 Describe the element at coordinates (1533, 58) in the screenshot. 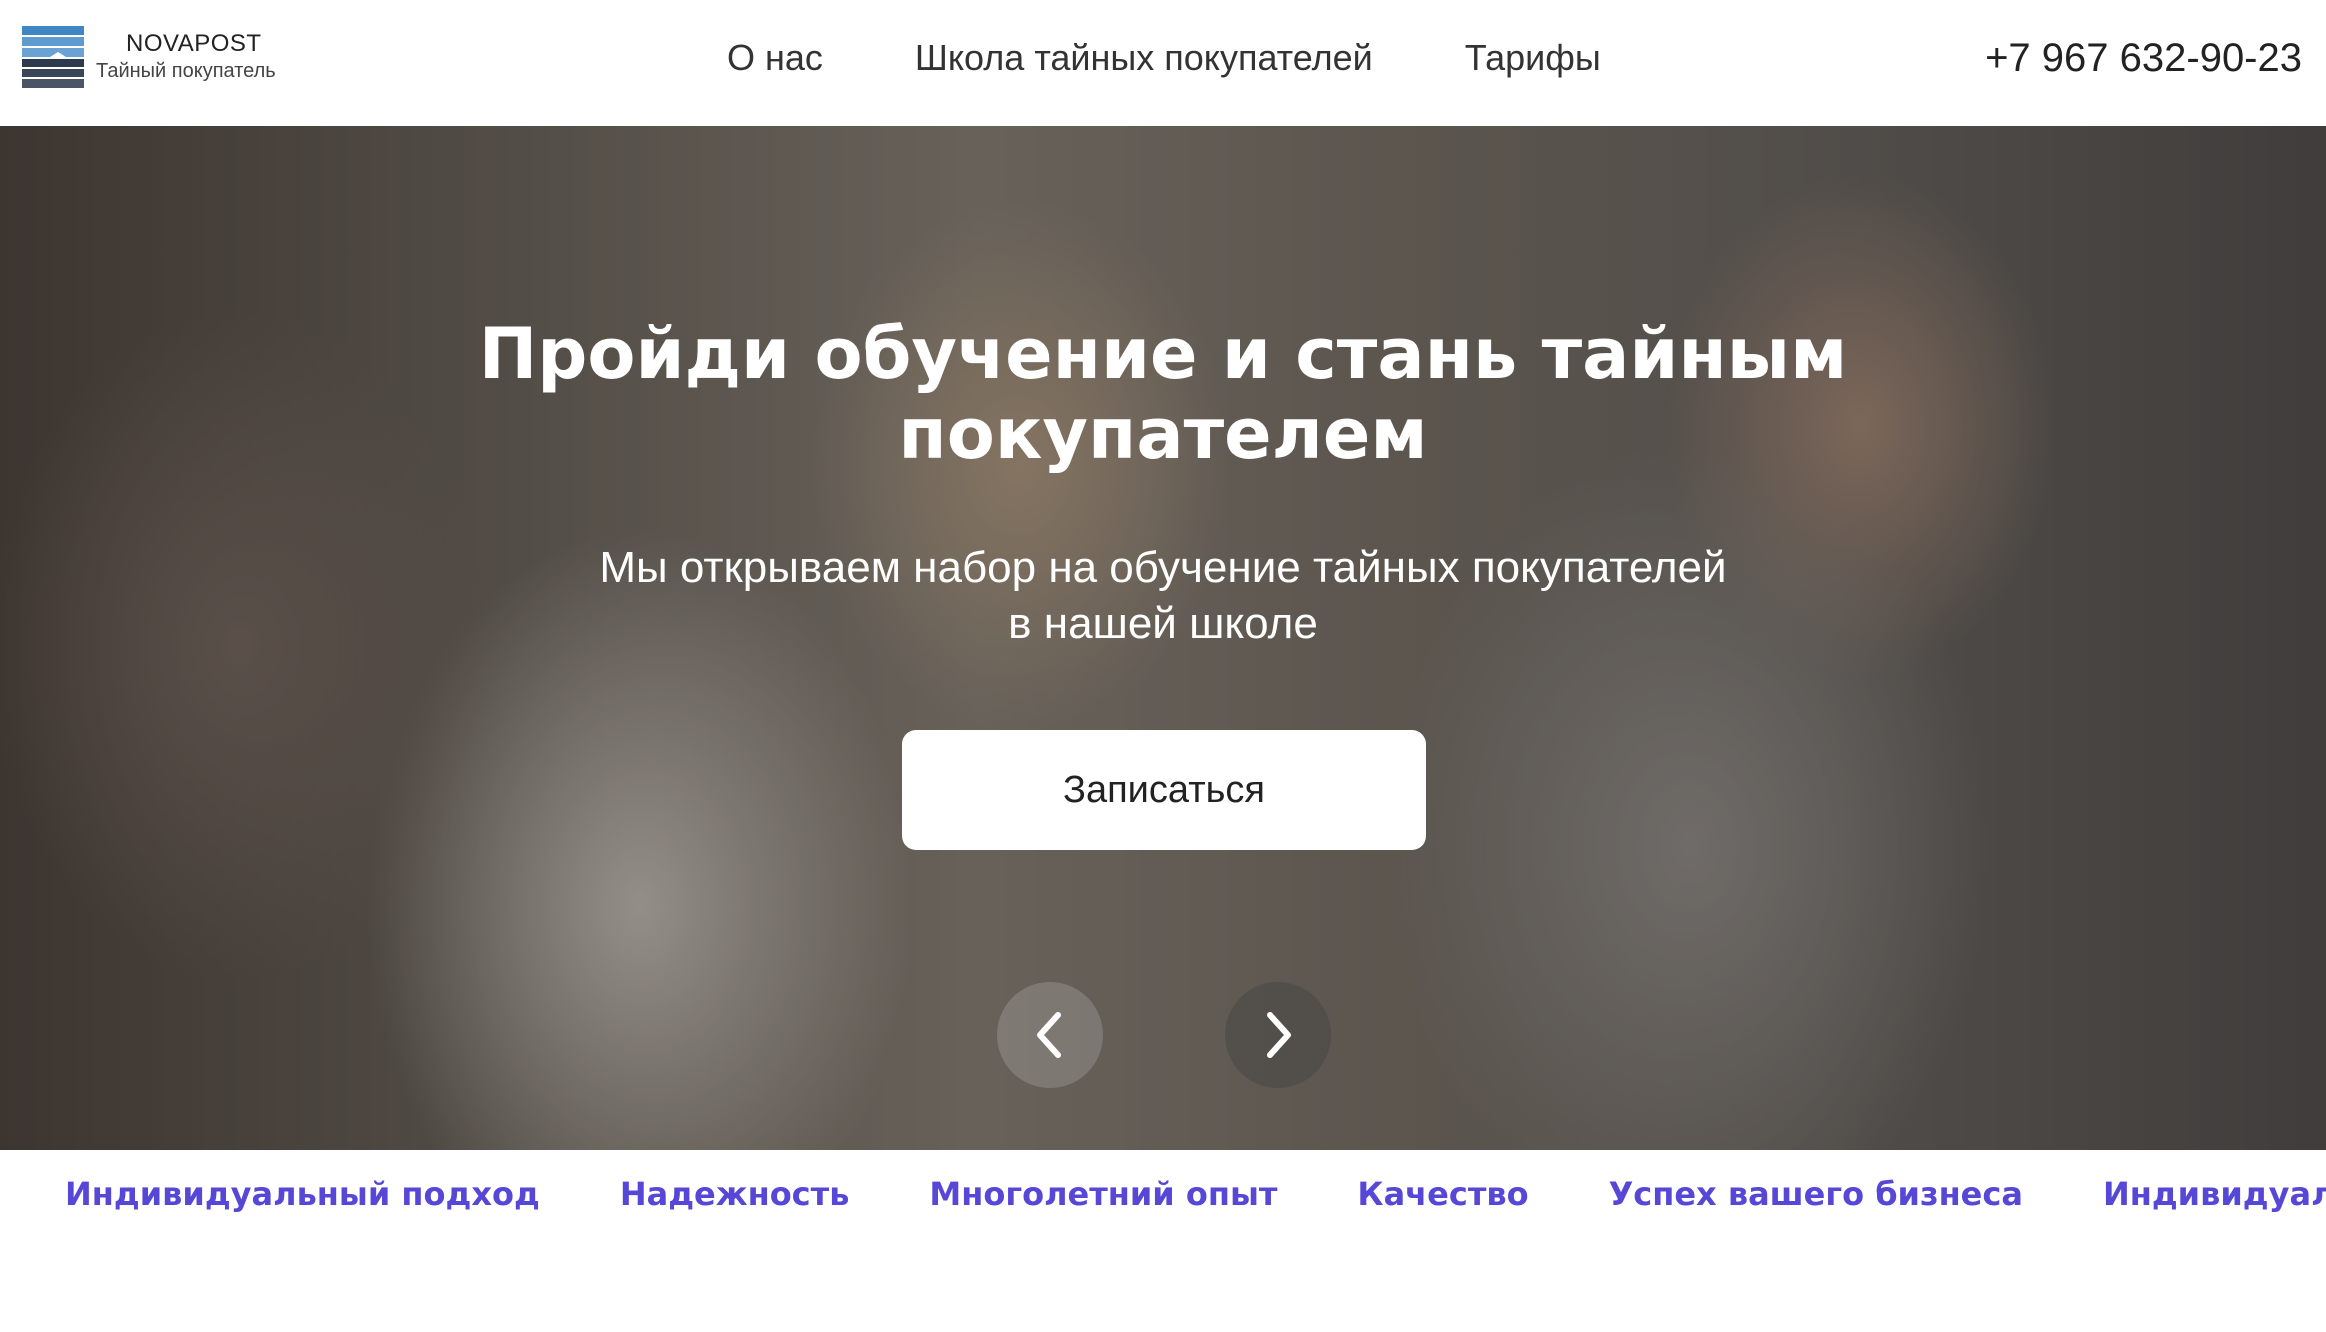

I see `nav-item-tariffs: Тарифы` at that location.